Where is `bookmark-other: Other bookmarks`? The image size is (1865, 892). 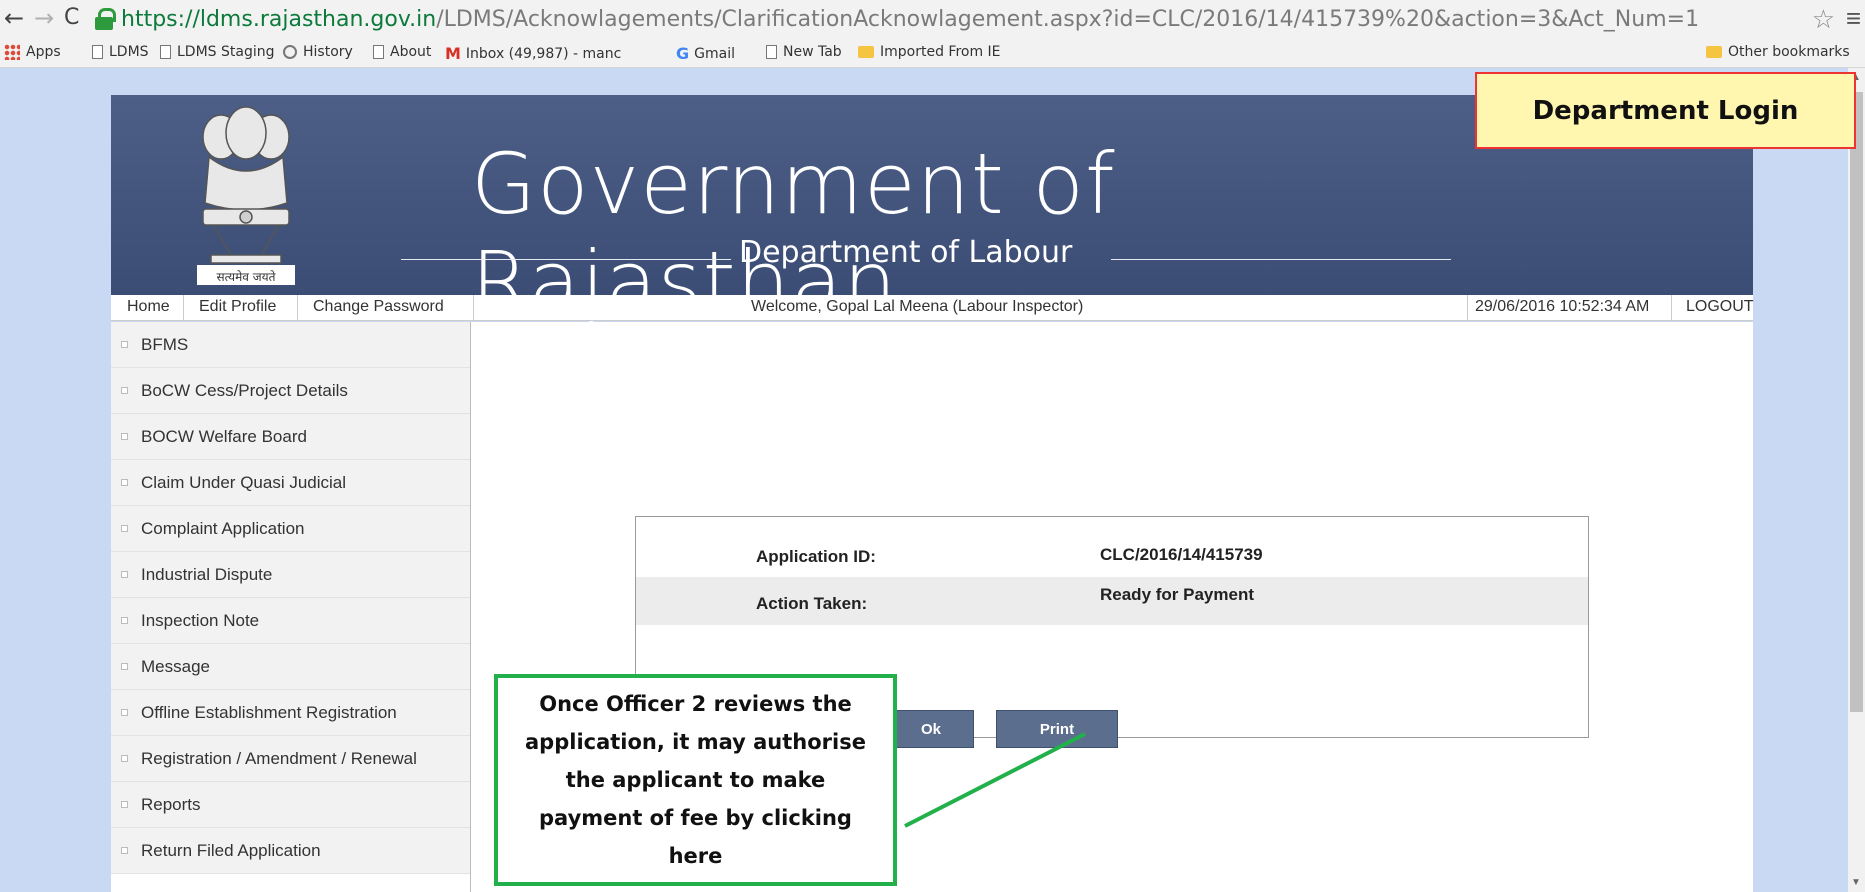 bookmark-other: Other bookmarks is located at coordinates (1778, 52).